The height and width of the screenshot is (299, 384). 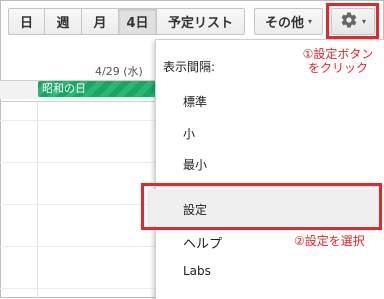 I want to click on week-view-button: 週, so click(x=63, y=21).